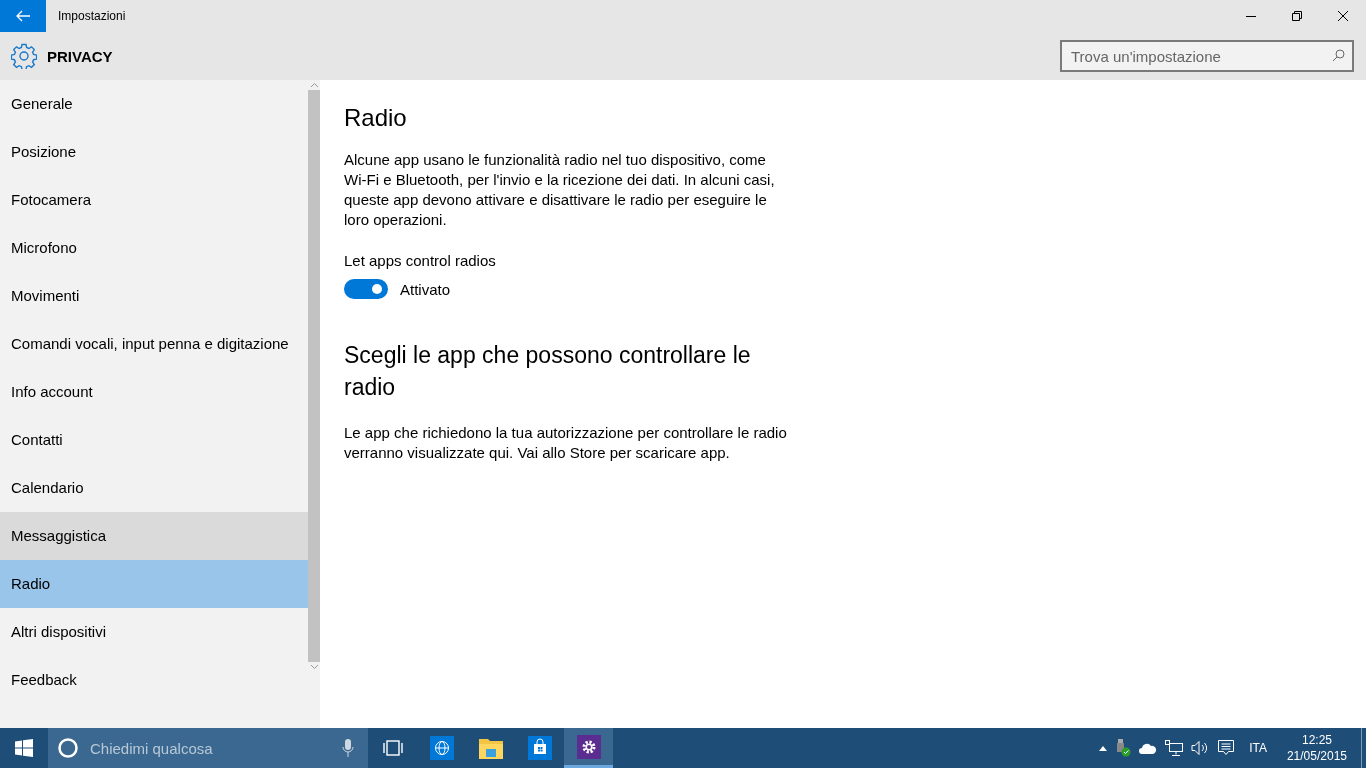 The width and height of the screenshot is (1366, 768). Describe the element at coordinates (441, 748) in the screenshot. I see `globe-icon` at that location.